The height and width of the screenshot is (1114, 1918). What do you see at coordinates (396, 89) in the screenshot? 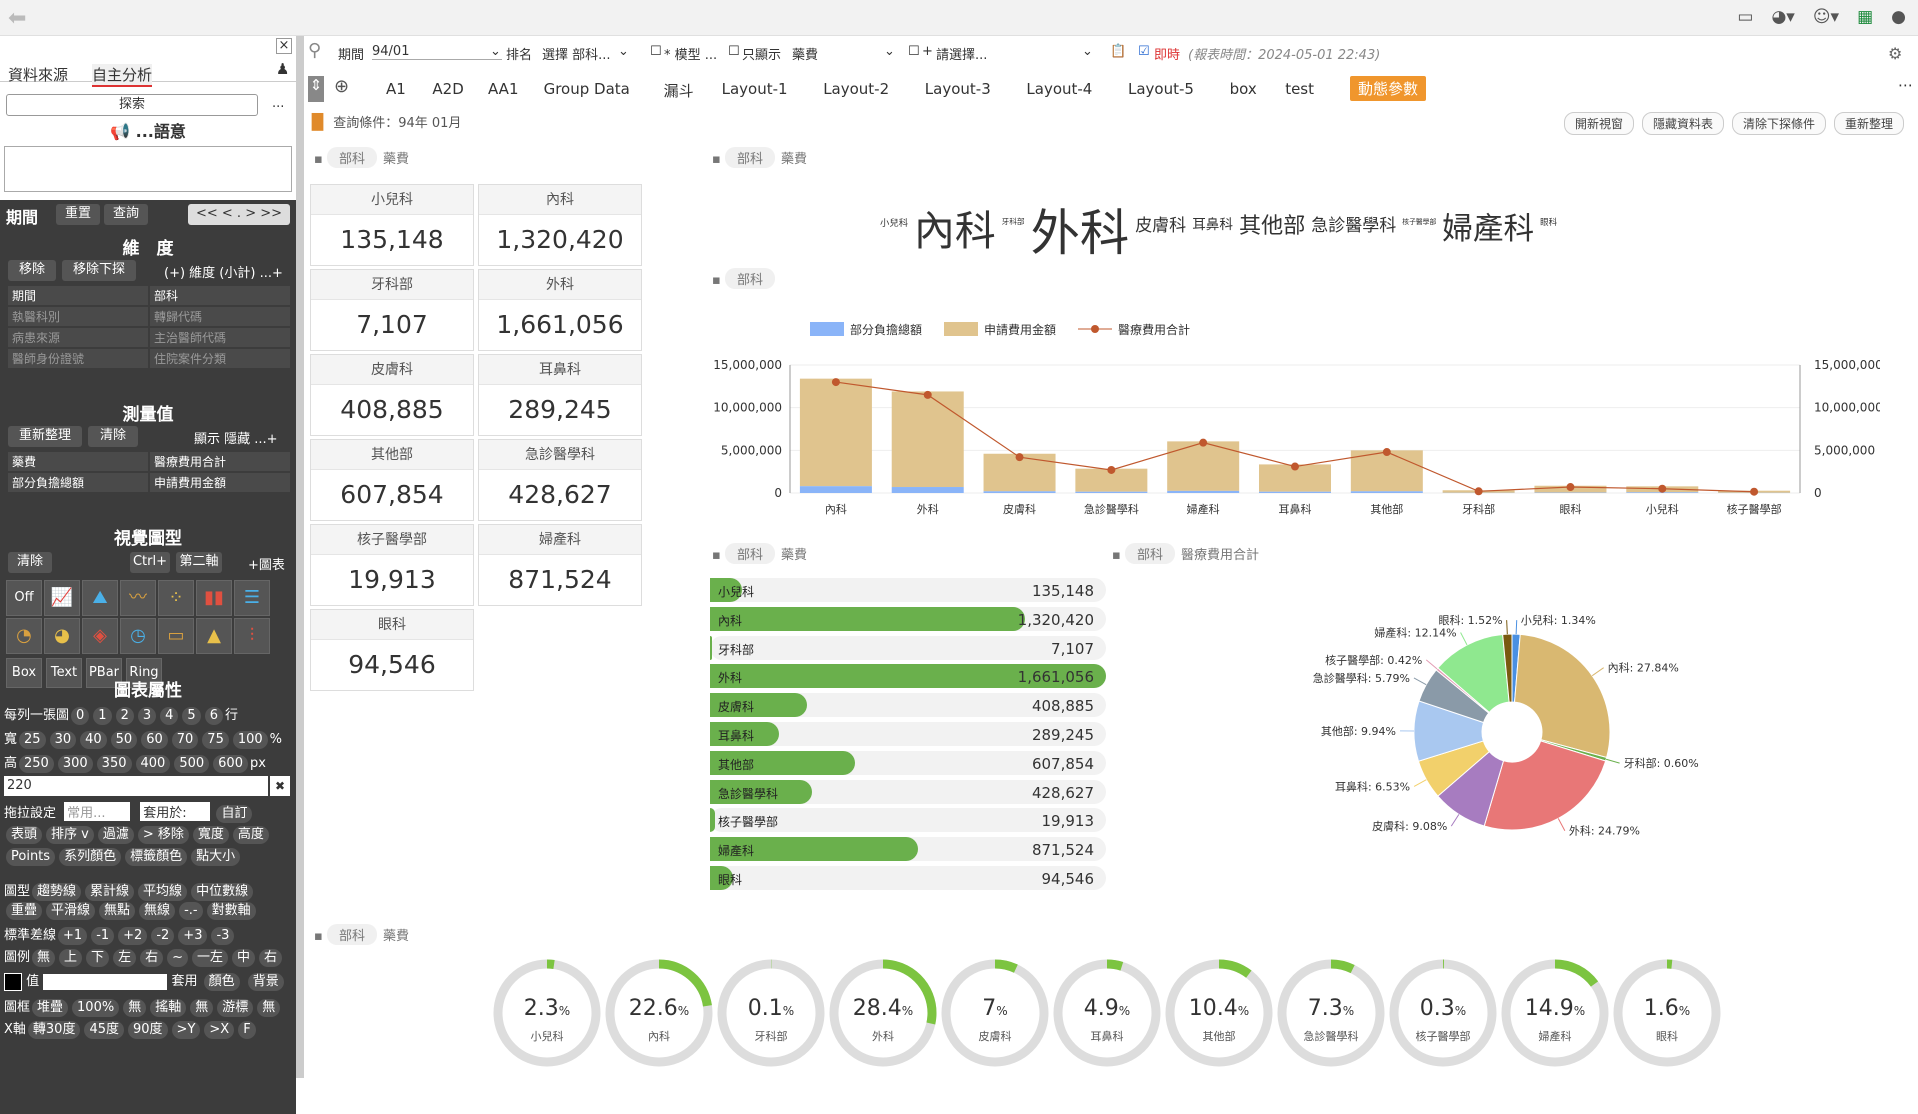
I see `layout-tab: A1` at bounding box center [396, 89].